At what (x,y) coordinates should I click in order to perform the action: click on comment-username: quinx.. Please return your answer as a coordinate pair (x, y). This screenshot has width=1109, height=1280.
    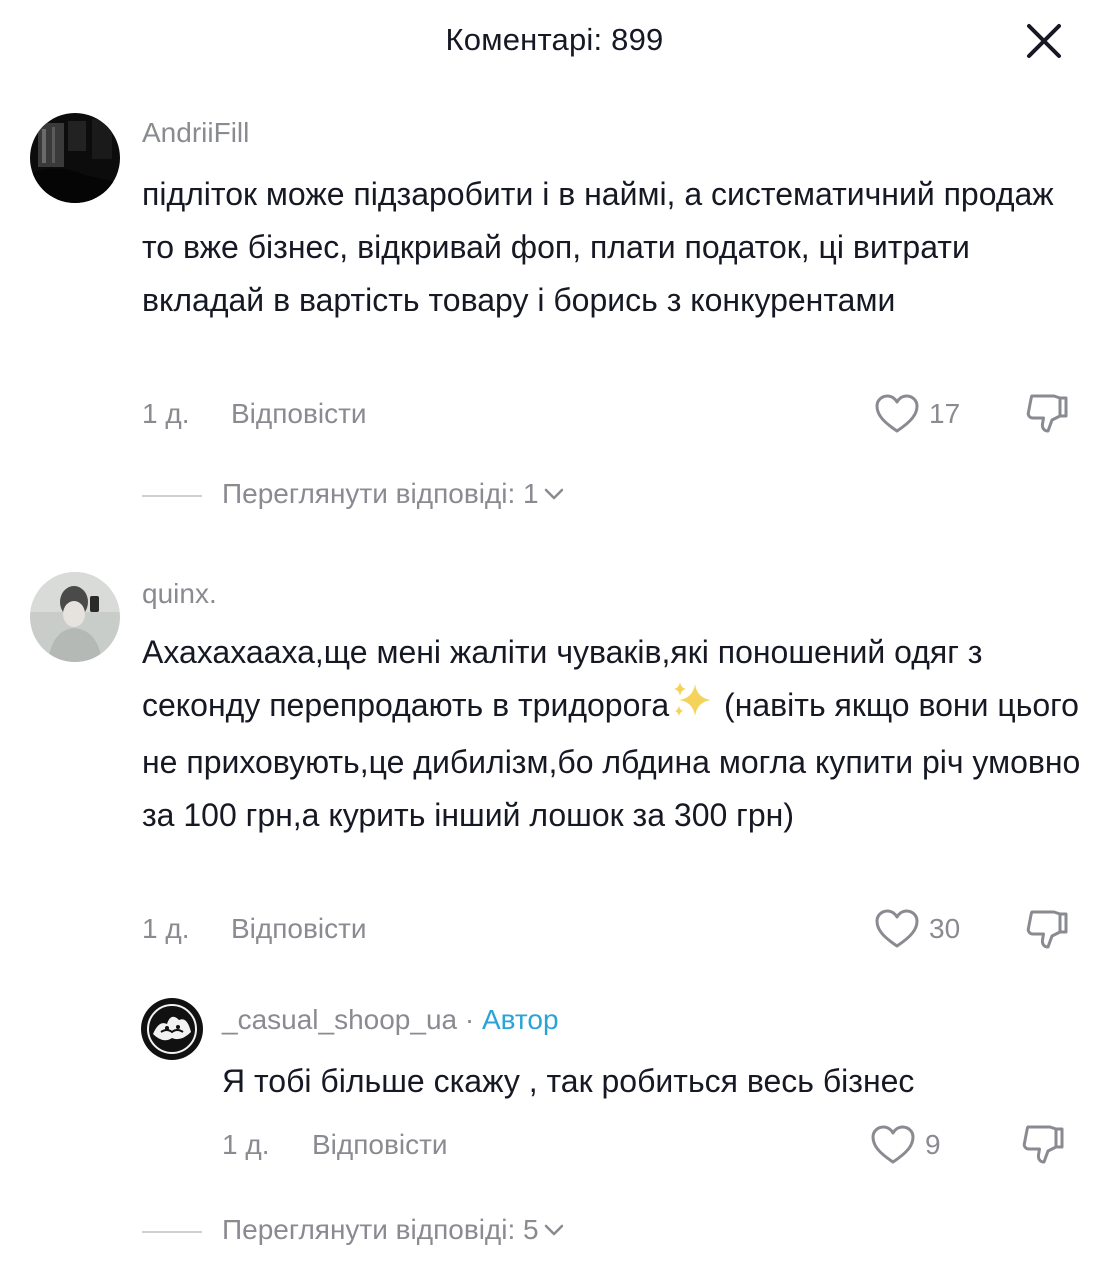
    Looking at the image, I should click on (179, 594).